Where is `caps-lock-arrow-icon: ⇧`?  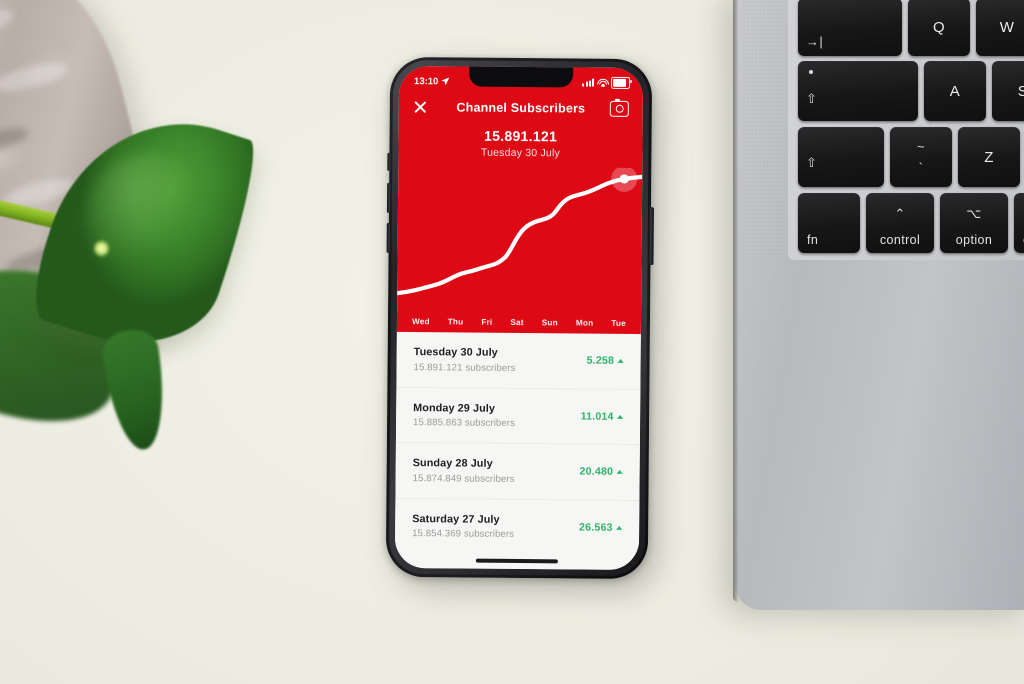 caps-lock-arrow-icon: ⇧ is located at coordinates (812, 98).